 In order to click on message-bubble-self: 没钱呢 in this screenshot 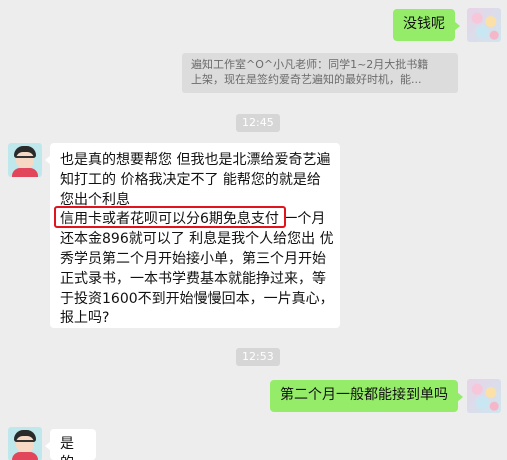, I will do `click(426, 25)`.